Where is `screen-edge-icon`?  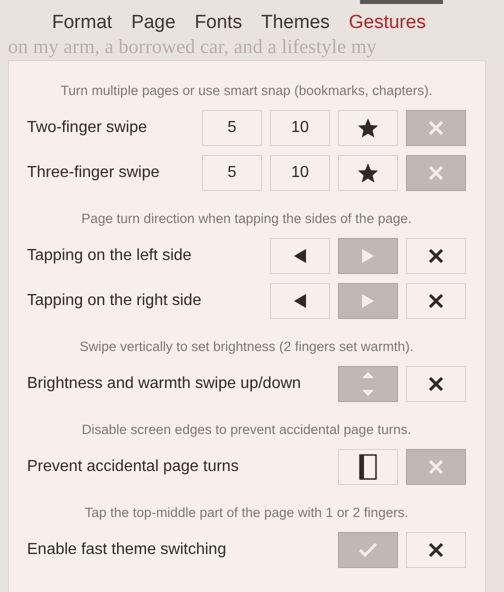 screen-edge-icon is located at coordinates (368, 467).